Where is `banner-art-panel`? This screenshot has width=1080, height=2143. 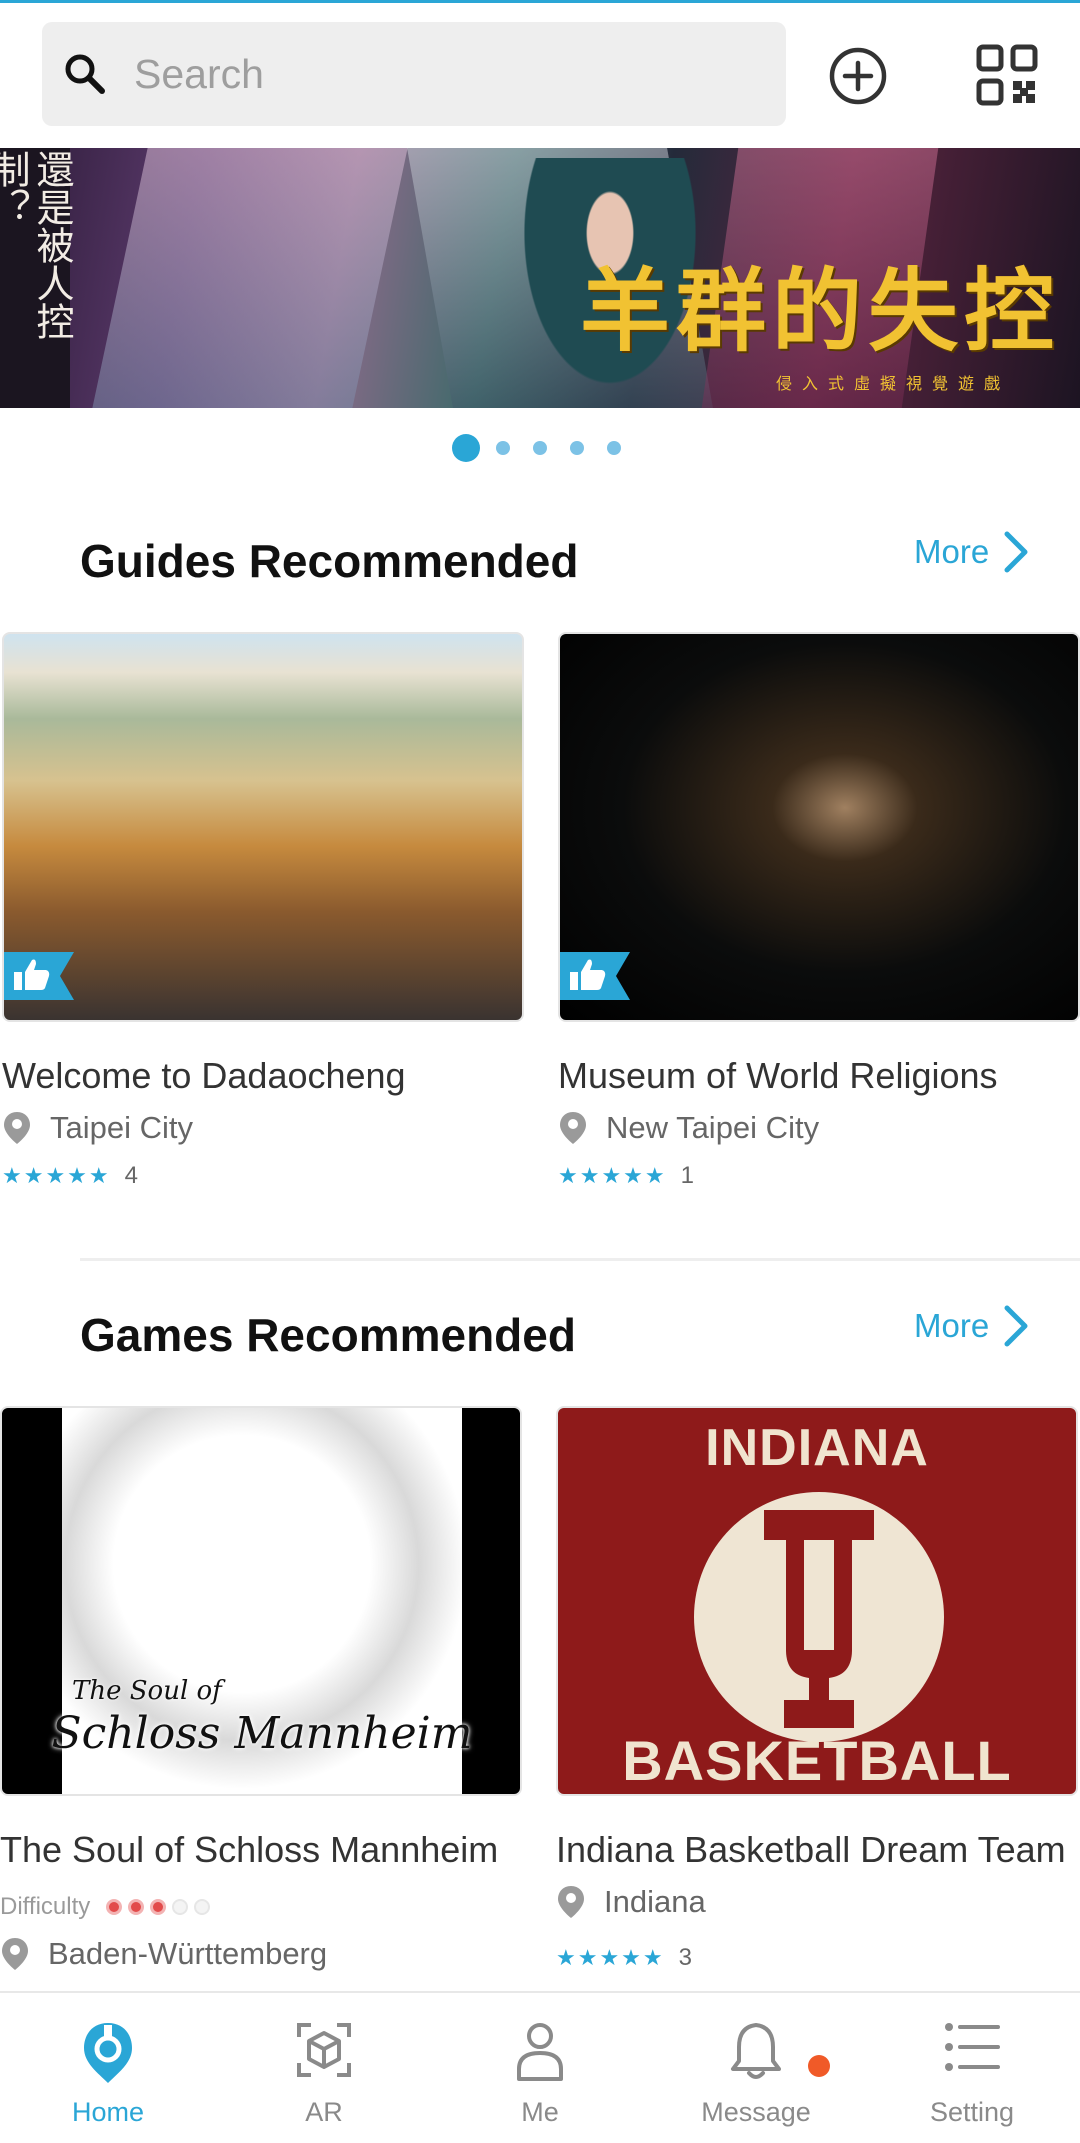 banner-art-panel is located at coordinates (250, 278).